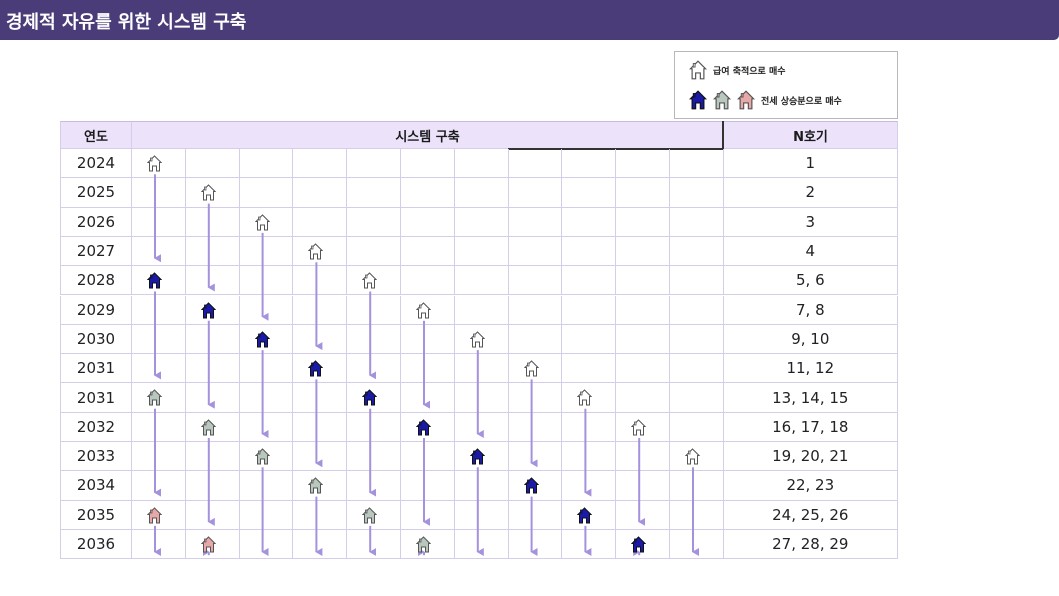 This screenshot has width=1059, height=596. Describe the element at coordinates (96, 515) in the screenshot. I see `year-cell: 2035` at that location.